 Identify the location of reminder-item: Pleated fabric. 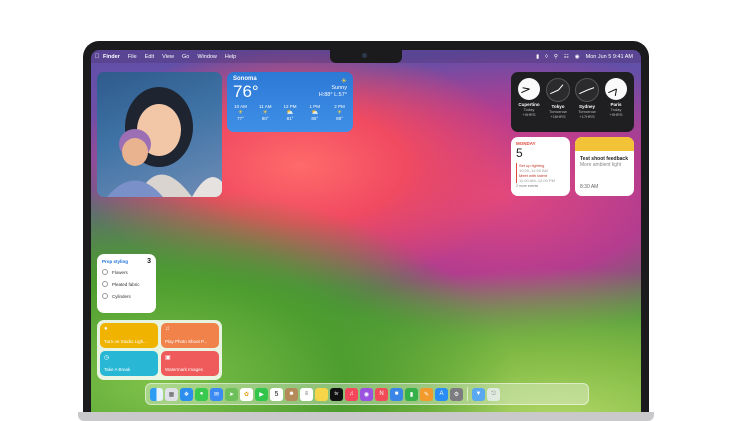
(121, 284).